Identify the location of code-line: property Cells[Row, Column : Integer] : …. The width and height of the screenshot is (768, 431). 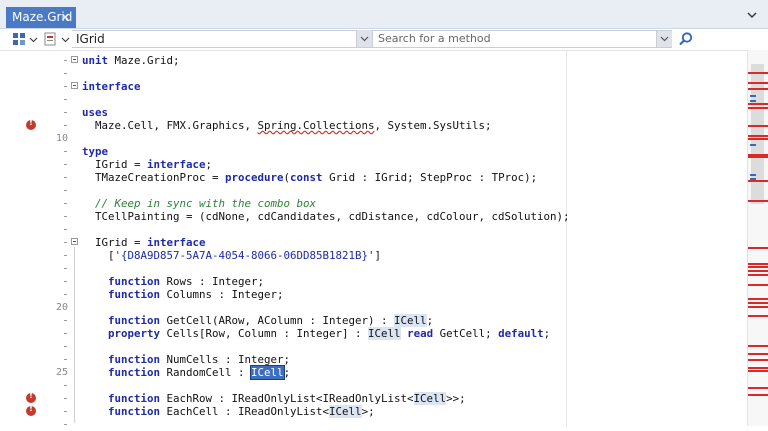
(316, 333).